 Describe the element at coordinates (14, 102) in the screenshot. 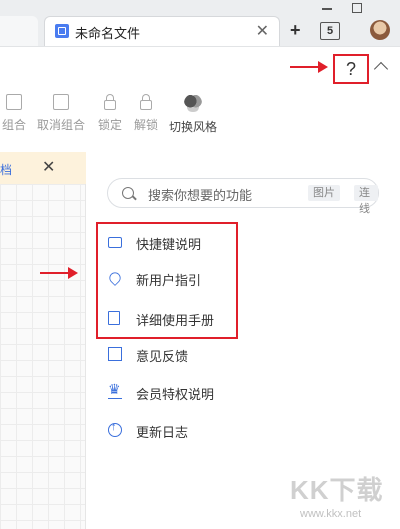

I see `group-icon` at that location.